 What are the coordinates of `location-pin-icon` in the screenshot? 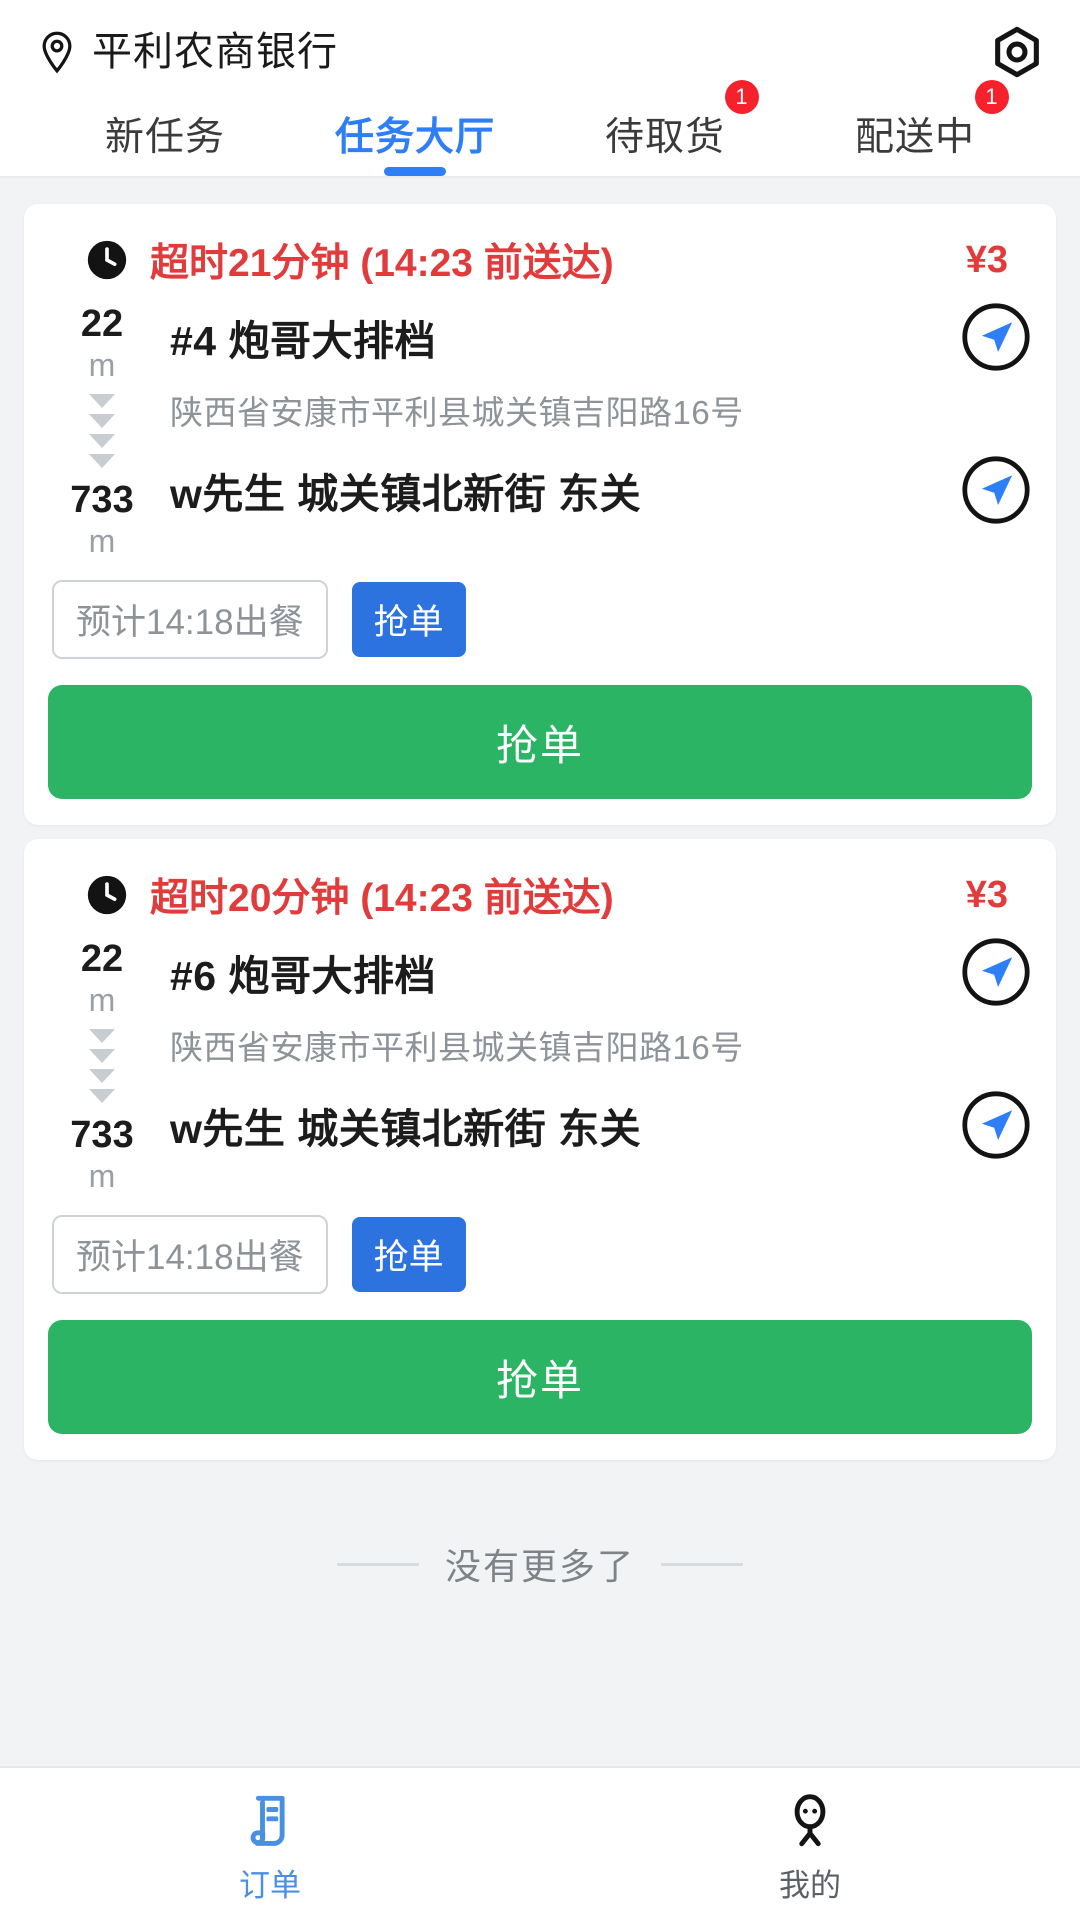 It's located at (57, 52).